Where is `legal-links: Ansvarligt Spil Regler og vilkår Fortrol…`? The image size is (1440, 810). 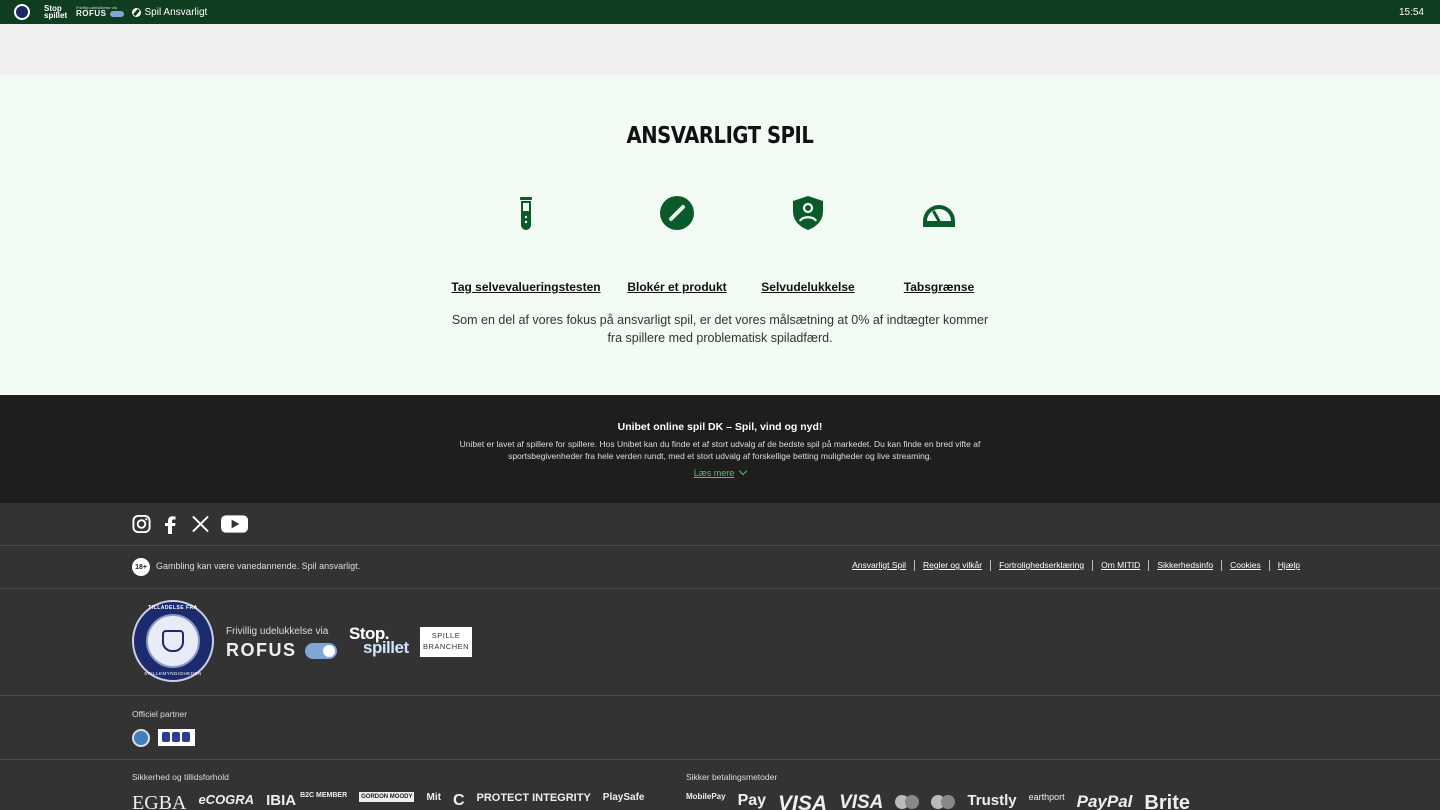
legal-links: Ansvarligt Spil Regler og vilkår Fortrol… is located at coordinates (1076, 565).